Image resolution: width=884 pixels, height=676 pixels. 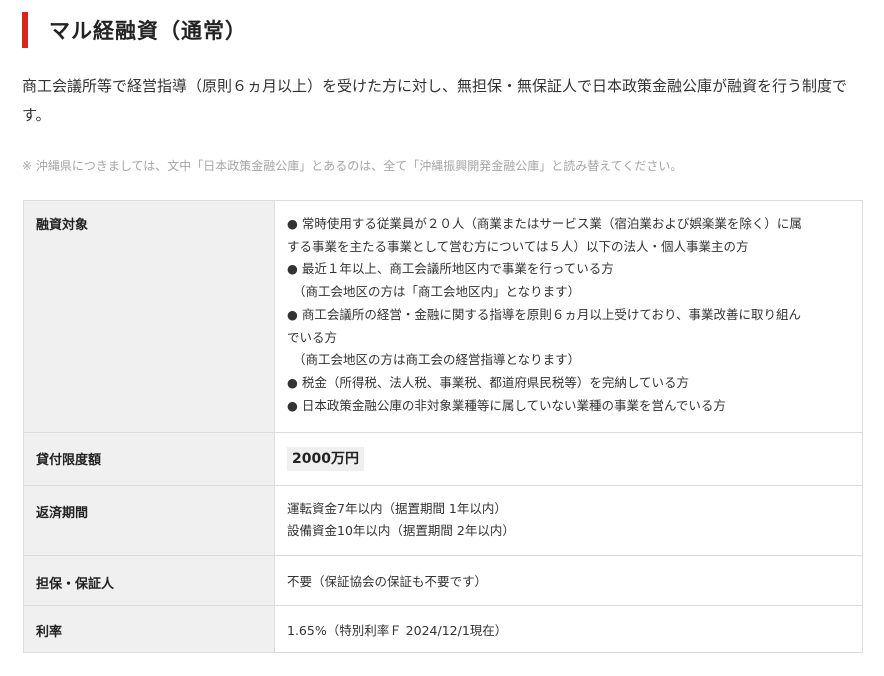 What do you see at coordinates (518, 246) in the screenshot?
I see `eligibility-line: する事業を主たる事業として営む方については５人）以下の法人・個人事業主の方` at bounding box center [518, 246].